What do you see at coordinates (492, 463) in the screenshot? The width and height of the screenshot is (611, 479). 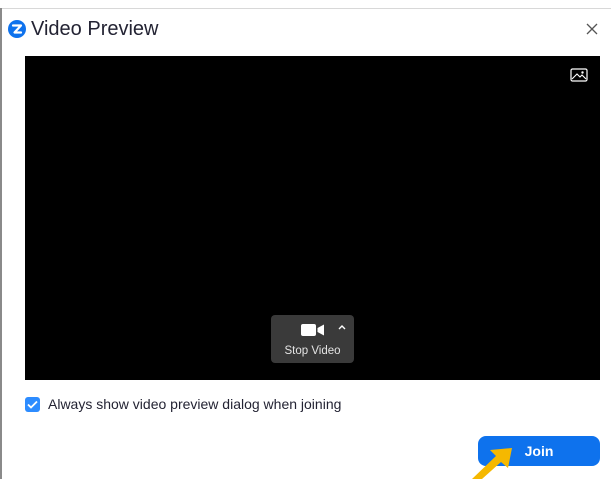 I see `pointer-arrow-icon` at bounding box center [492, 463].